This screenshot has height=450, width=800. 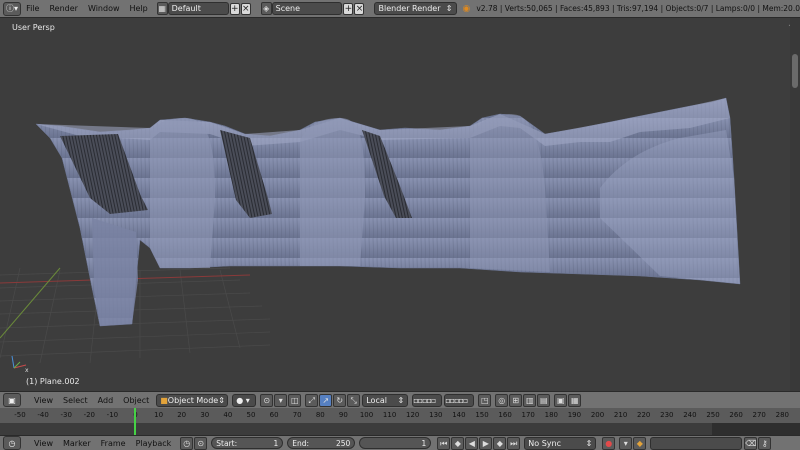 What do you see at coordinates (234, 8) in the screenshot?
I see `add-layout-button: +` at bounding box center [234, 8].